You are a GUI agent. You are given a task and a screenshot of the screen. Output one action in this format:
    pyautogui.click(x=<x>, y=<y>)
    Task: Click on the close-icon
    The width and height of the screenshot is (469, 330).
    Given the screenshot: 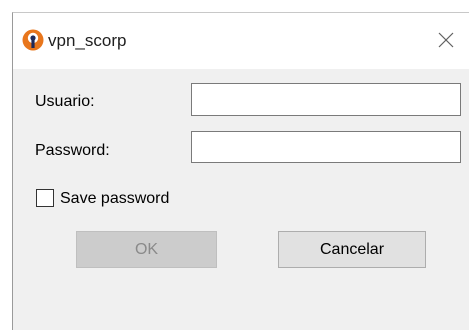 What is the action you would take?
    pyautogui.click(x=446, y=40)
    